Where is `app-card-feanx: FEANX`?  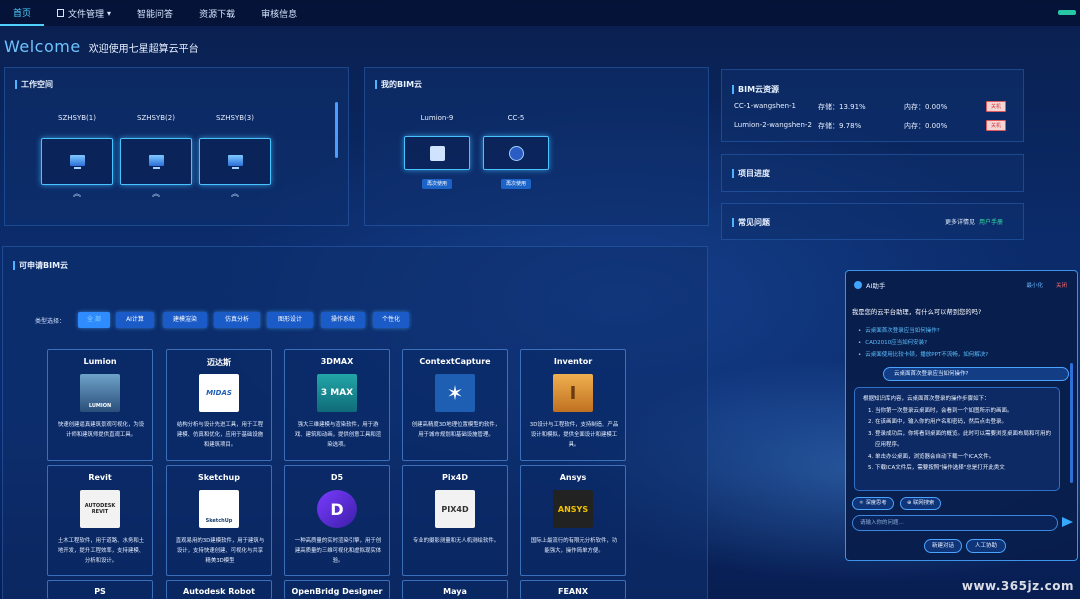
app-card-feanx: FEANX is located at coordinates (573, 589).